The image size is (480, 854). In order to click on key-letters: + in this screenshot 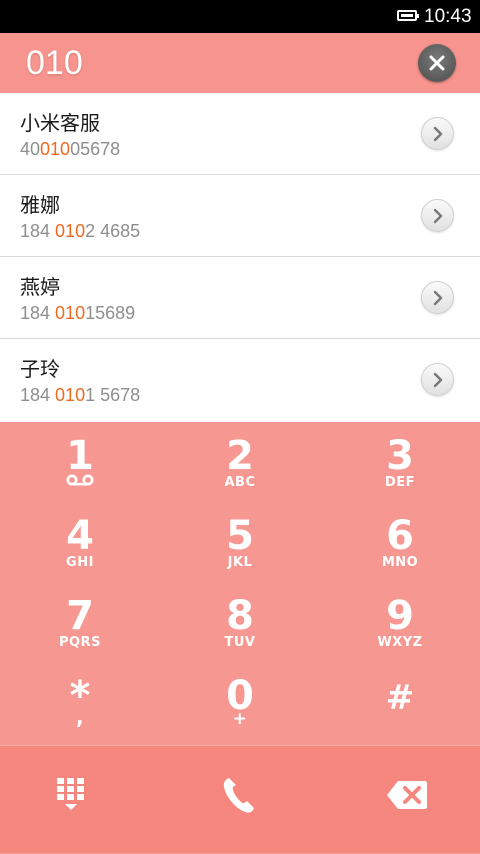, I will do `click(240, 719)`.